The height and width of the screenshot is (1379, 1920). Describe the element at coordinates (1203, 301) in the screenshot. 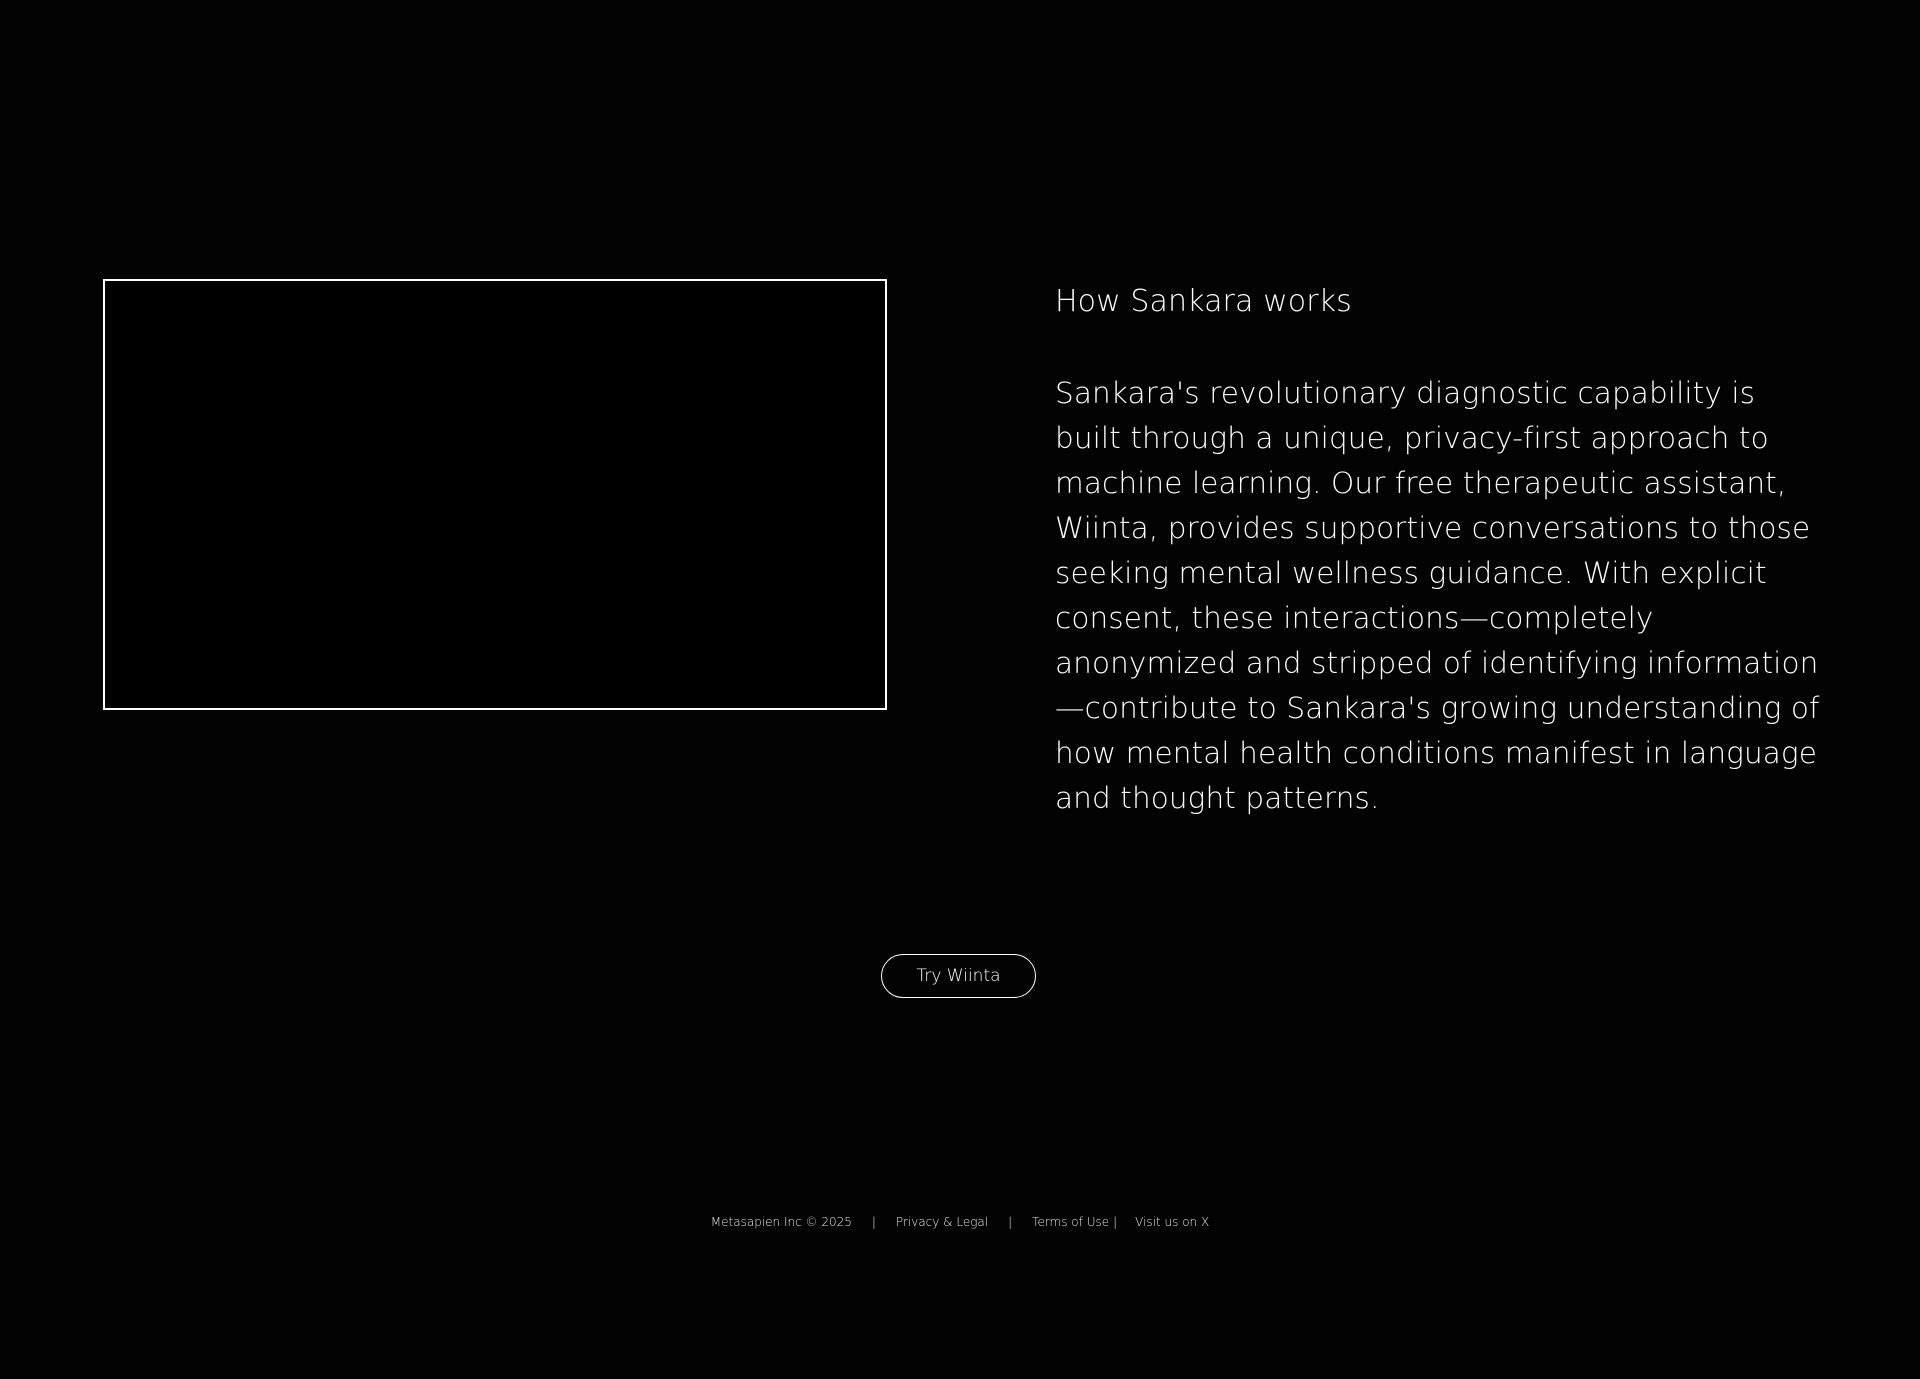

I see `section-title: How Sankara works` at that location.